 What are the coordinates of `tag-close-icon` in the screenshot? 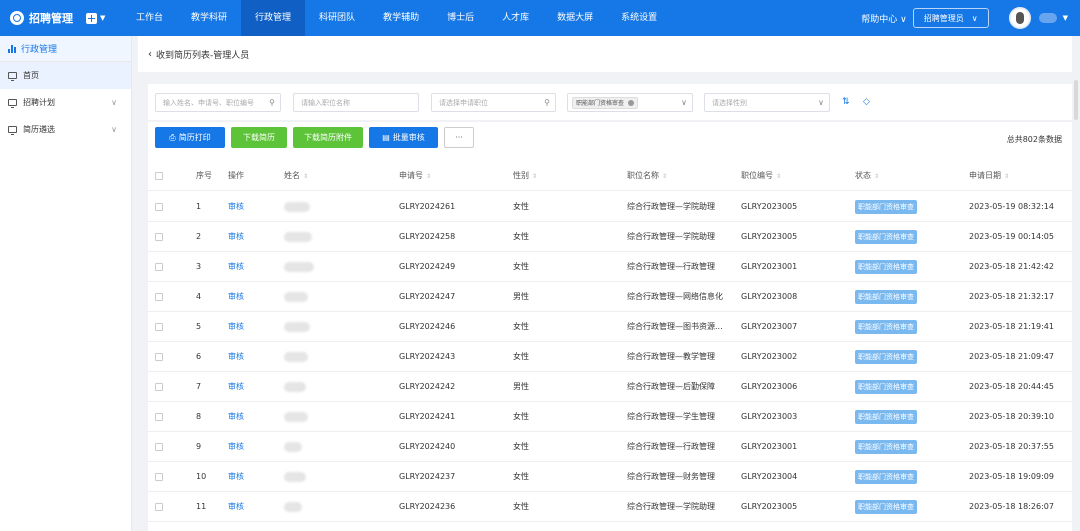 It's located at (631, 102).